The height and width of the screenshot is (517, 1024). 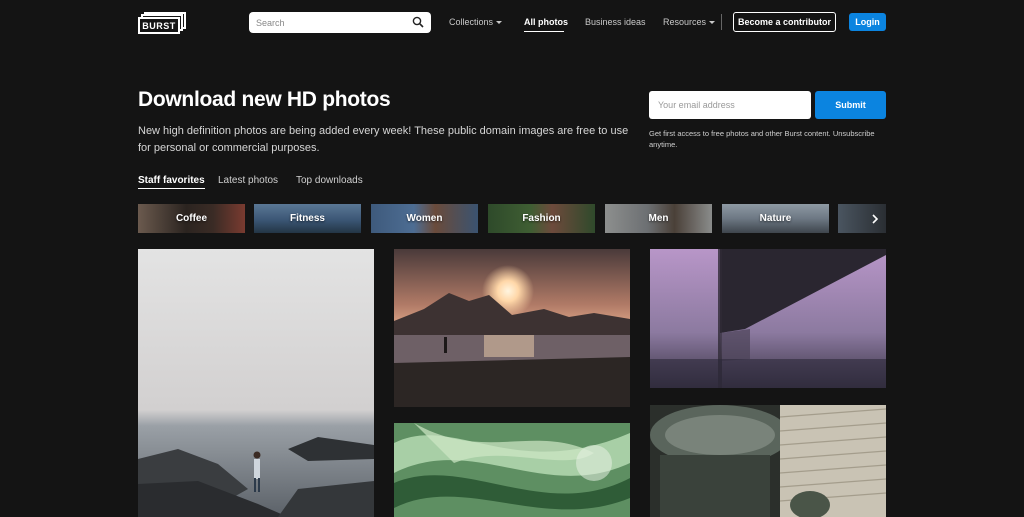 I want to click on category-fitness: Fitness, so click(x=307, y=218).